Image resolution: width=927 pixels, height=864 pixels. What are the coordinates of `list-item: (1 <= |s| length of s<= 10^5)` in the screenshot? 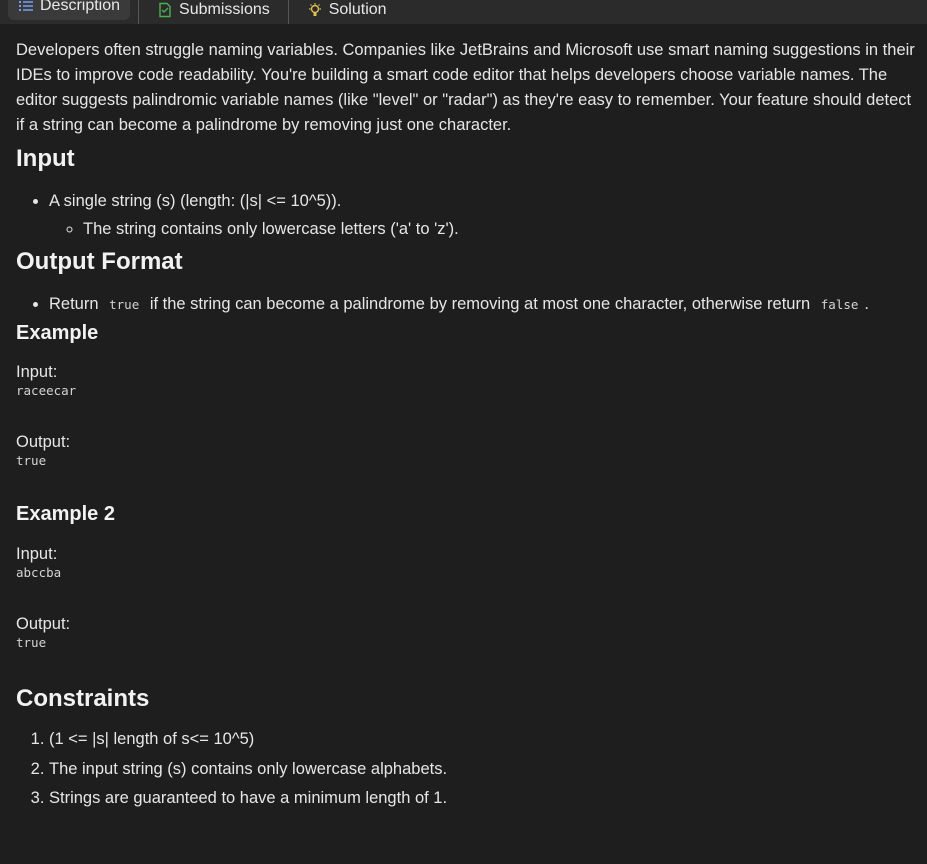 It's located at (482, 740).